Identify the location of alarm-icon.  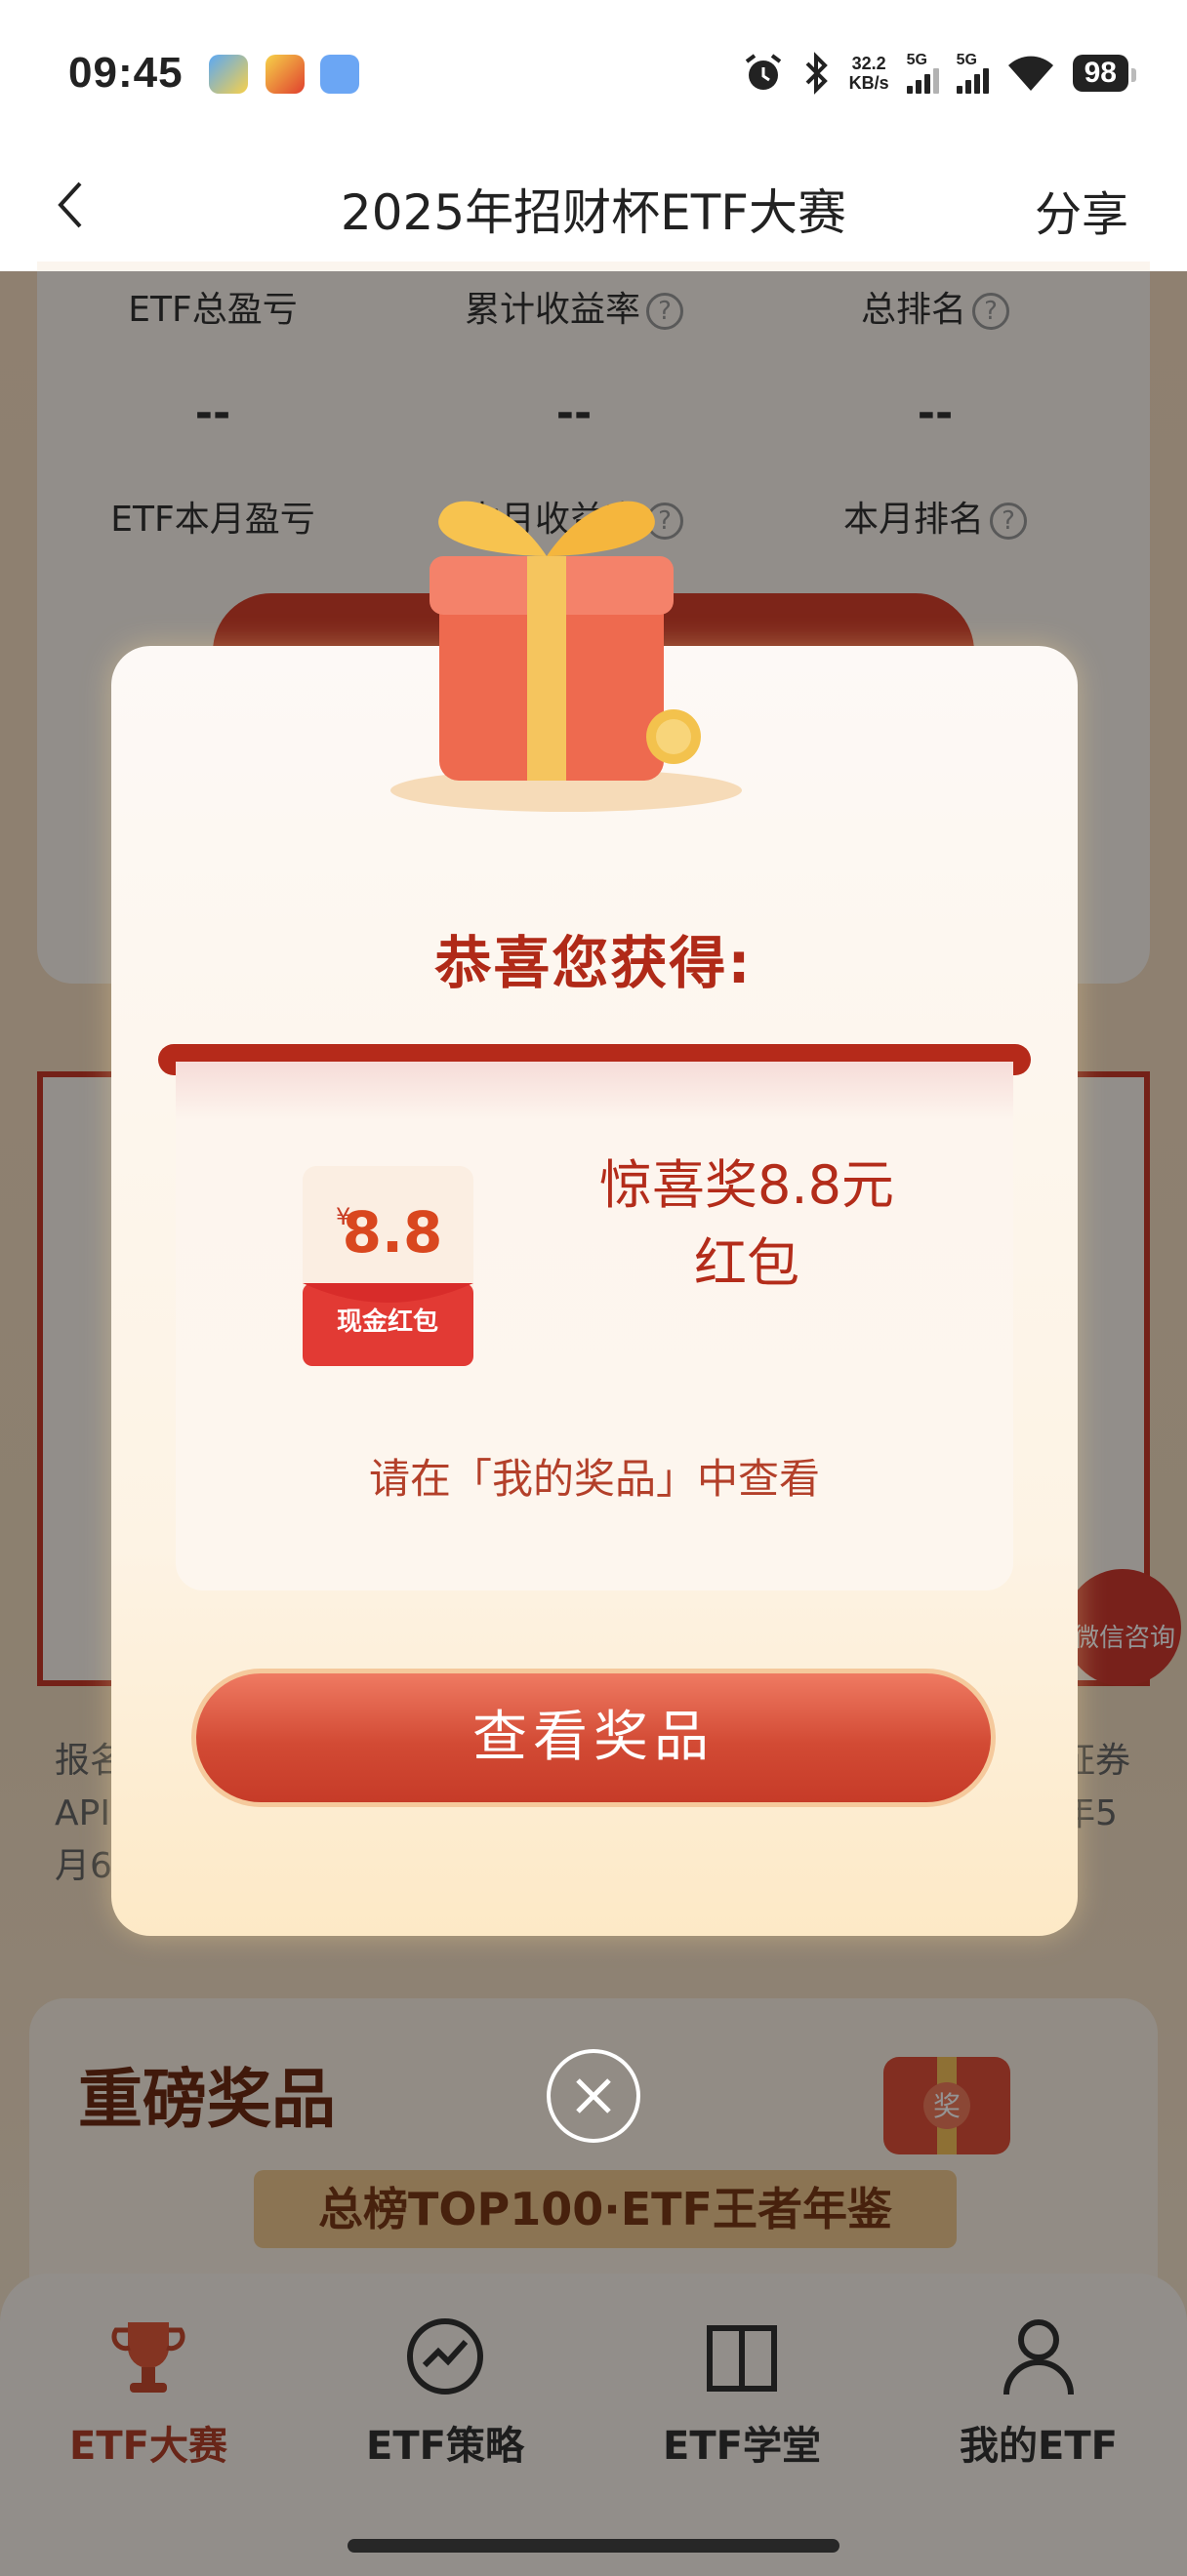
(763, 72).